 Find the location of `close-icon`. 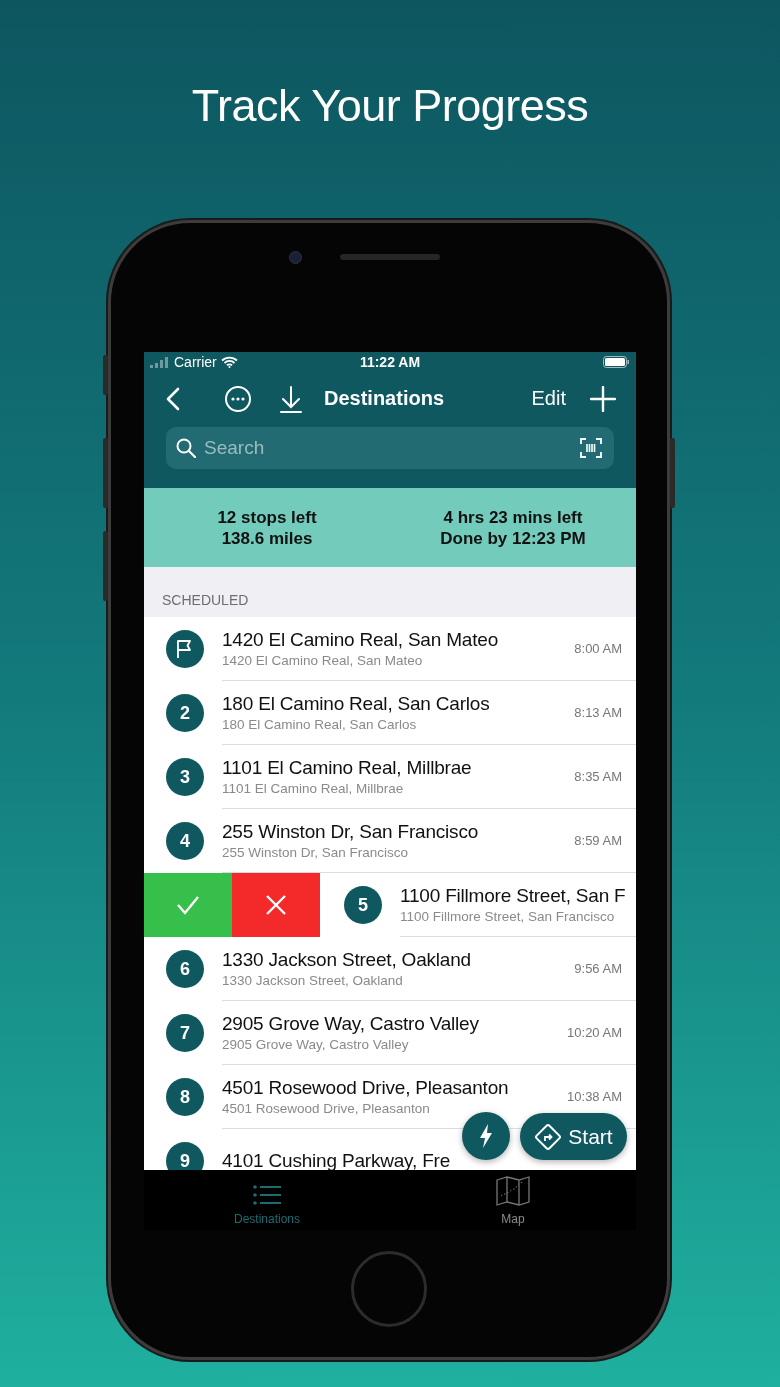

close-icon is located at coordinates (276, 905).